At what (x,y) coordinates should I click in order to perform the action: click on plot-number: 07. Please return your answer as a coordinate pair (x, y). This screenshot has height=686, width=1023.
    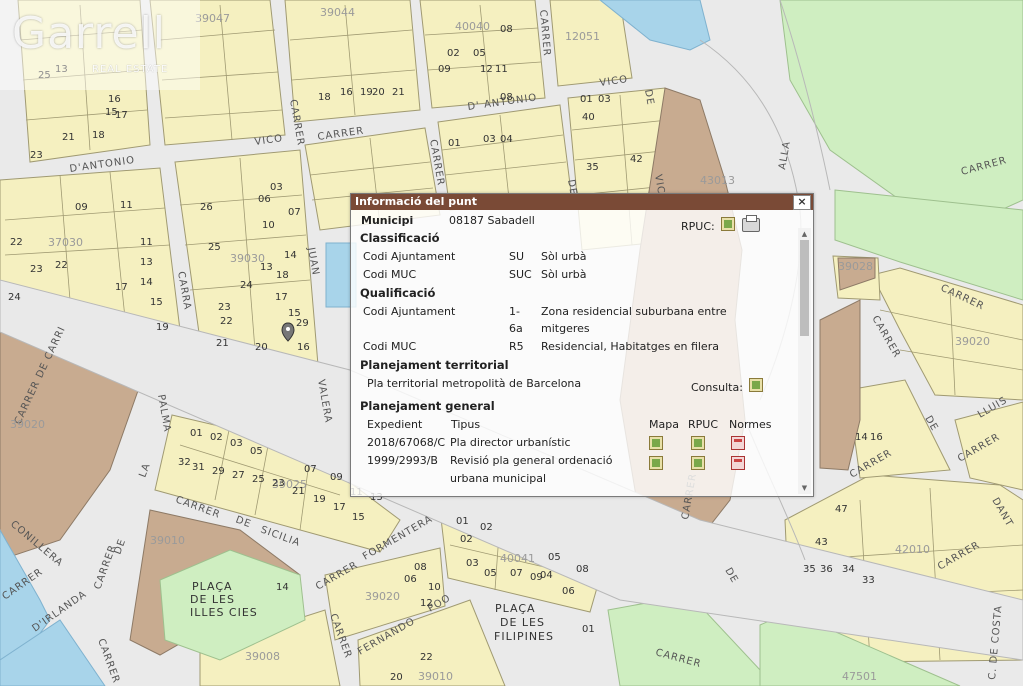
    Looking at the image, I should click on (516, 573).